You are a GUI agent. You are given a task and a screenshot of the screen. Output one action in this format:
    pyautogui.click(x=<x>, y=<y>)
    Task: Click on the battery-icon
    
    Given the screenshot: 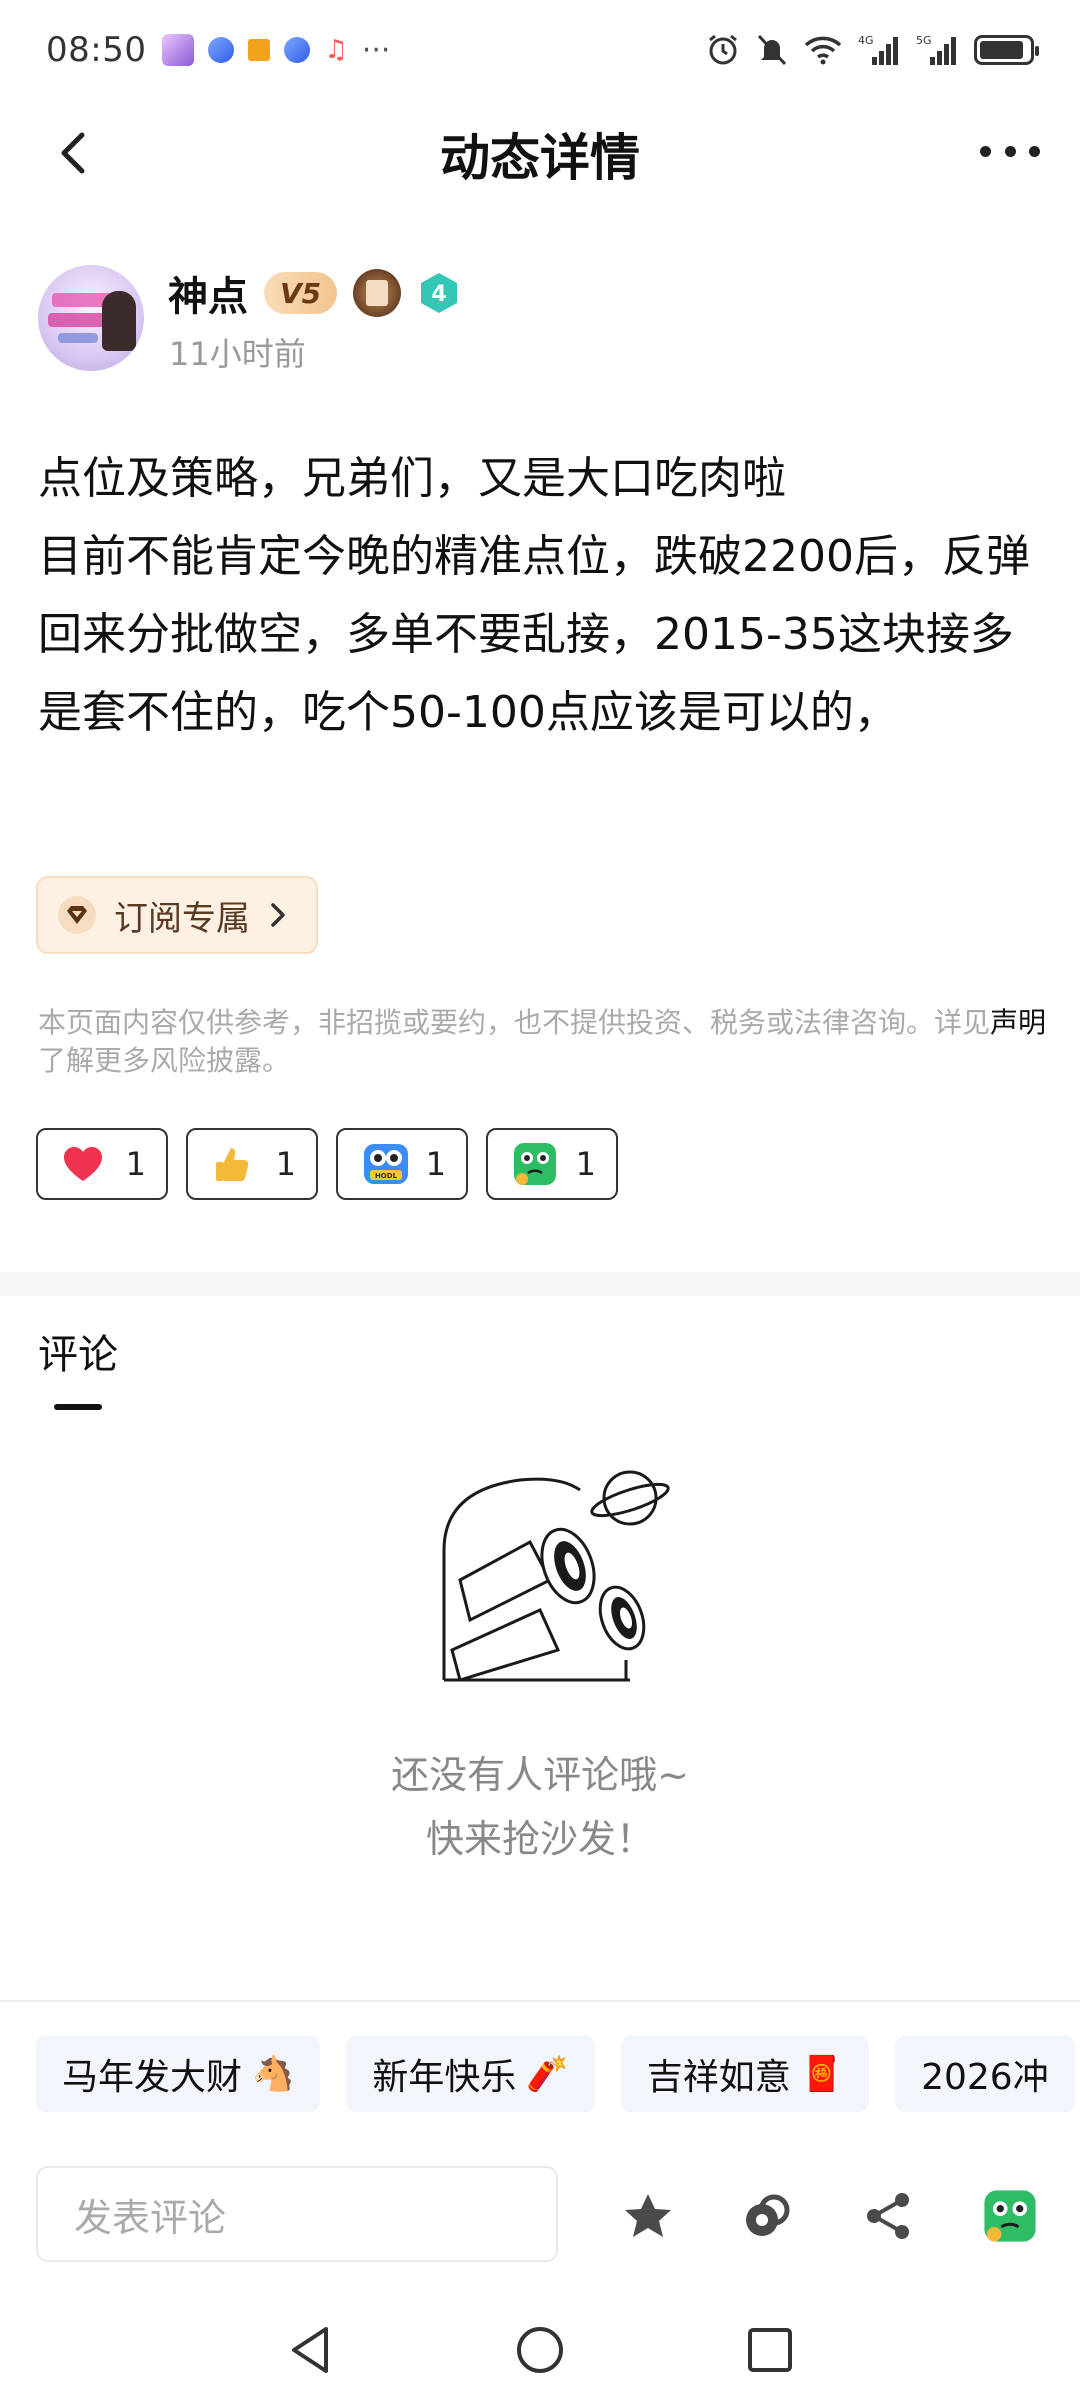 What is the action you would take?
    pyautogui.click(x=1006, y=50)
    